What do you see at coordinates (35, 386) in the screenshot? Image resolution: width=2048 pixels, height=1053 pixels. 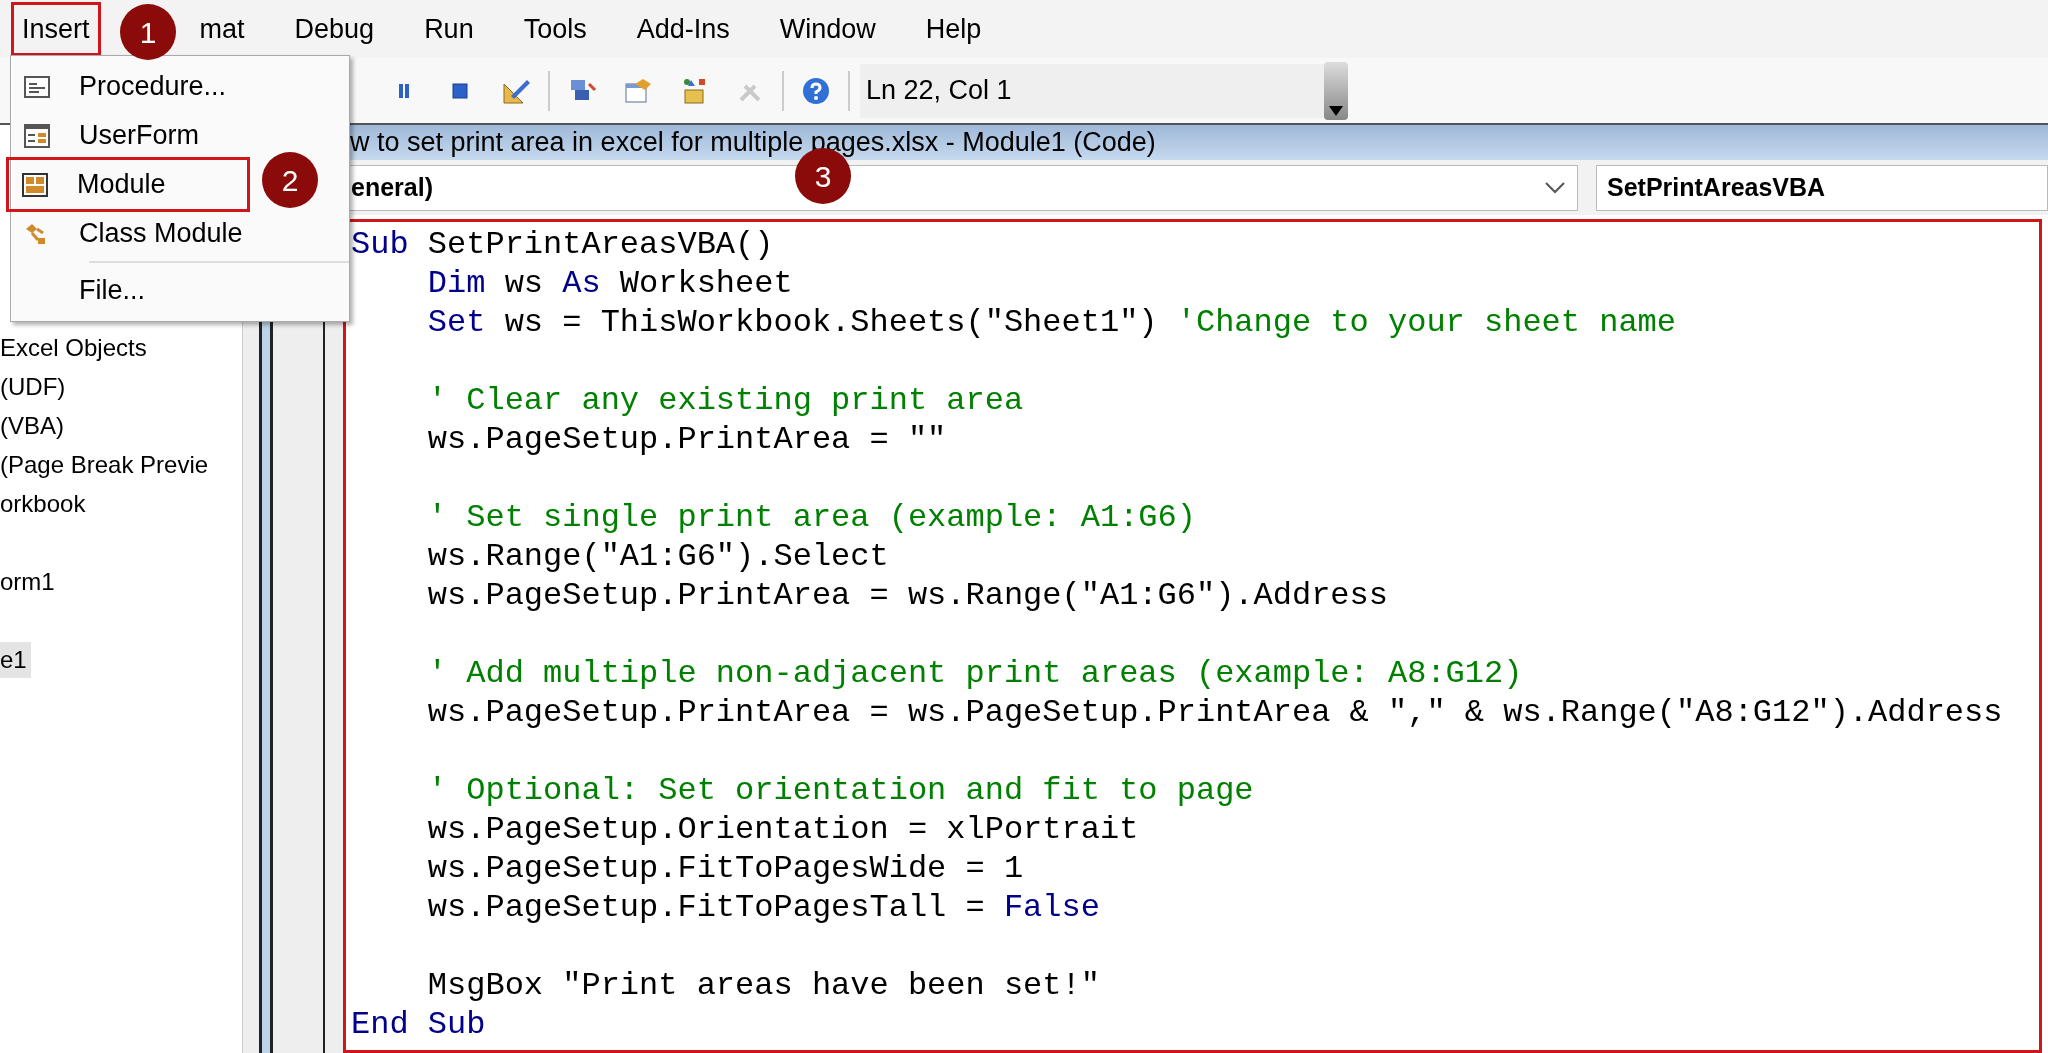 I see `tree-item: (UDF)` at bounding box center [35, 386].